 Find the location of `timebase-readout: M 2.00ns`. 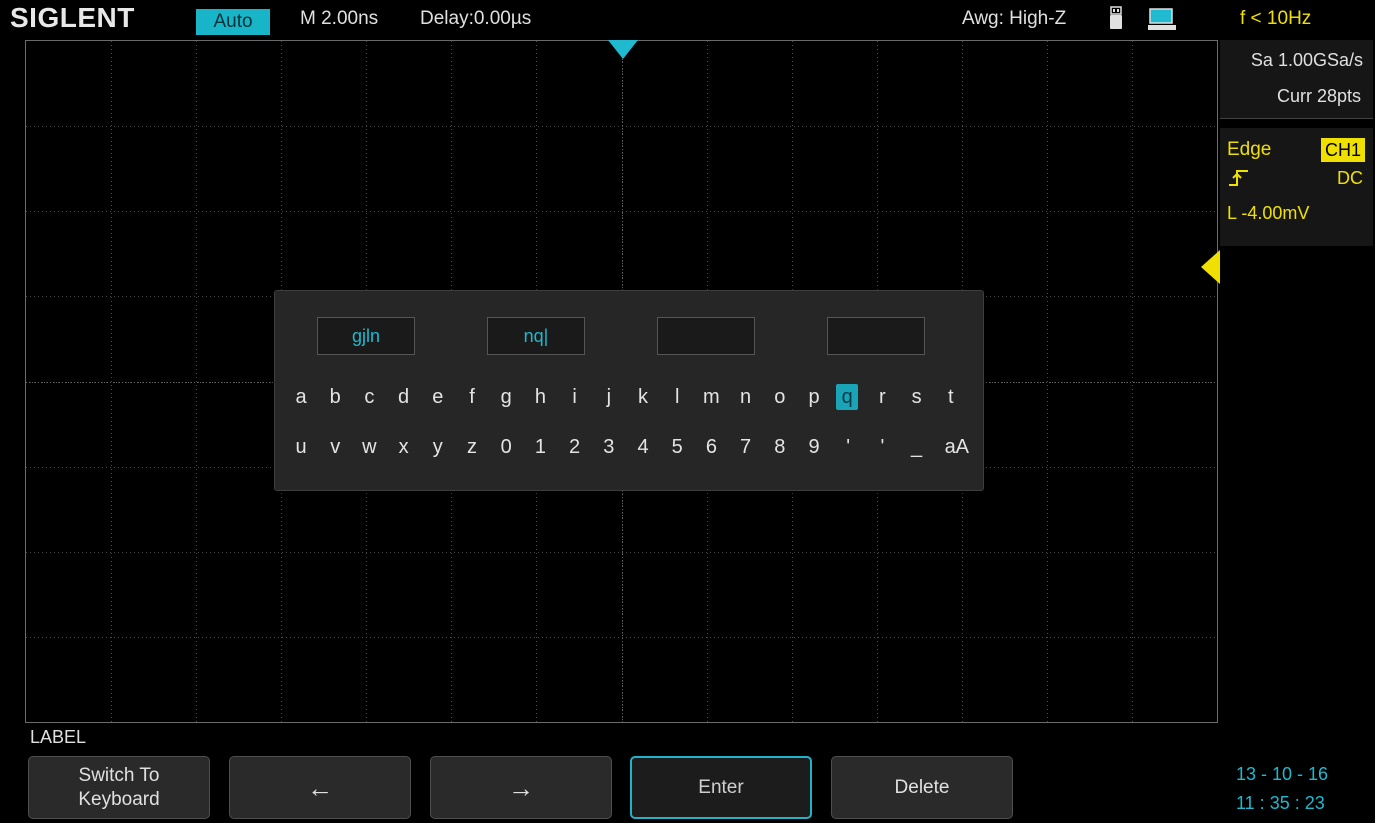

timebase-readout: M 2.00ns is located at coordinates (339, 18).